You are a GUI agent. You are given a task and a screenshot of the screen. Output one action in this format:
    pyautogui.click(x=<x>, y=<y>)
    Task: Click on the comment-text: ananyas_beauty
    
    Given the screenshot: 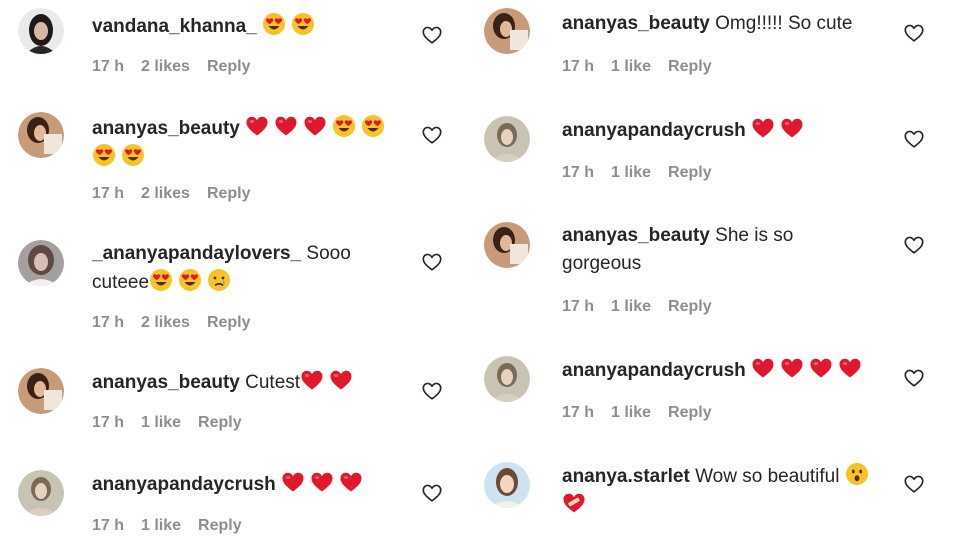 What is the action you would take?
    pyautogui.click(x=251, y=143)
    